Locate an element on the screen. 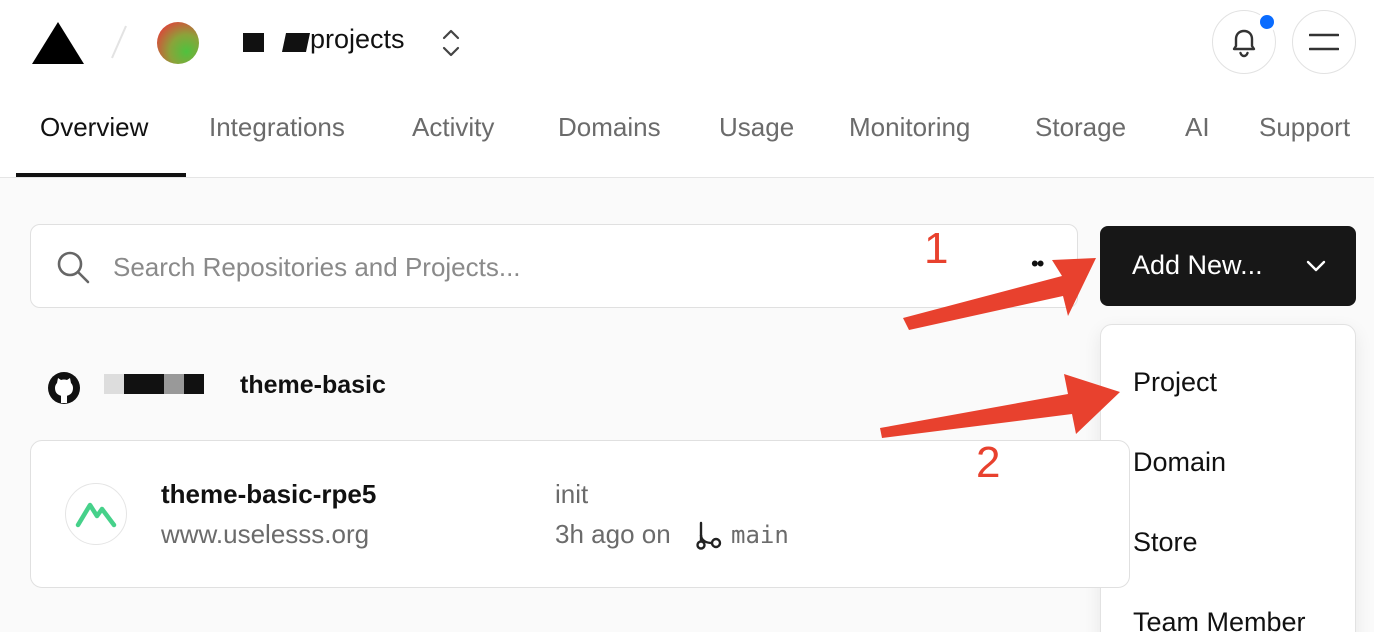 This screenshot has height=632, width=1374. tab-storage: Storage is located at coordinates (1080, 127).